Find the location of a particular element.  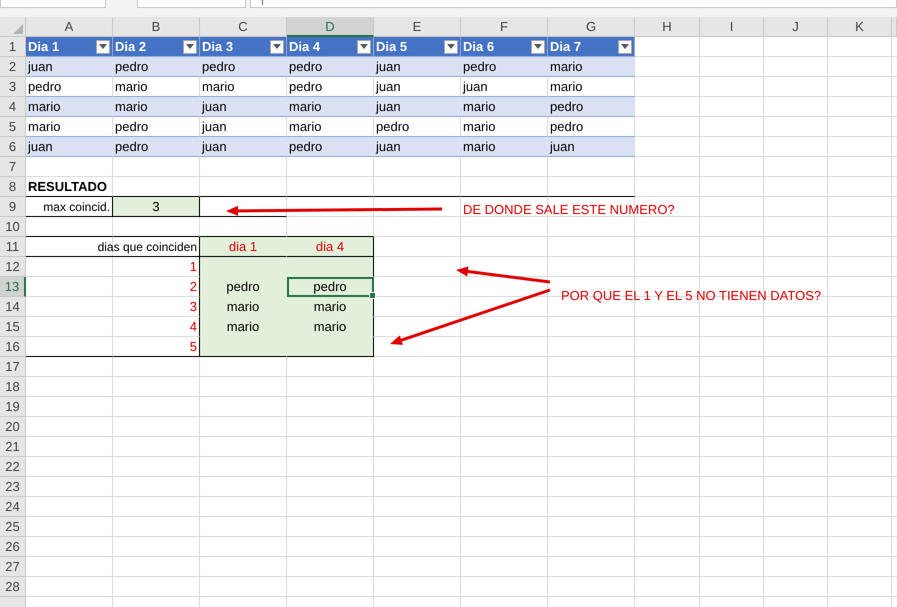

row-header: 4 is located at coordinates (13, 107).